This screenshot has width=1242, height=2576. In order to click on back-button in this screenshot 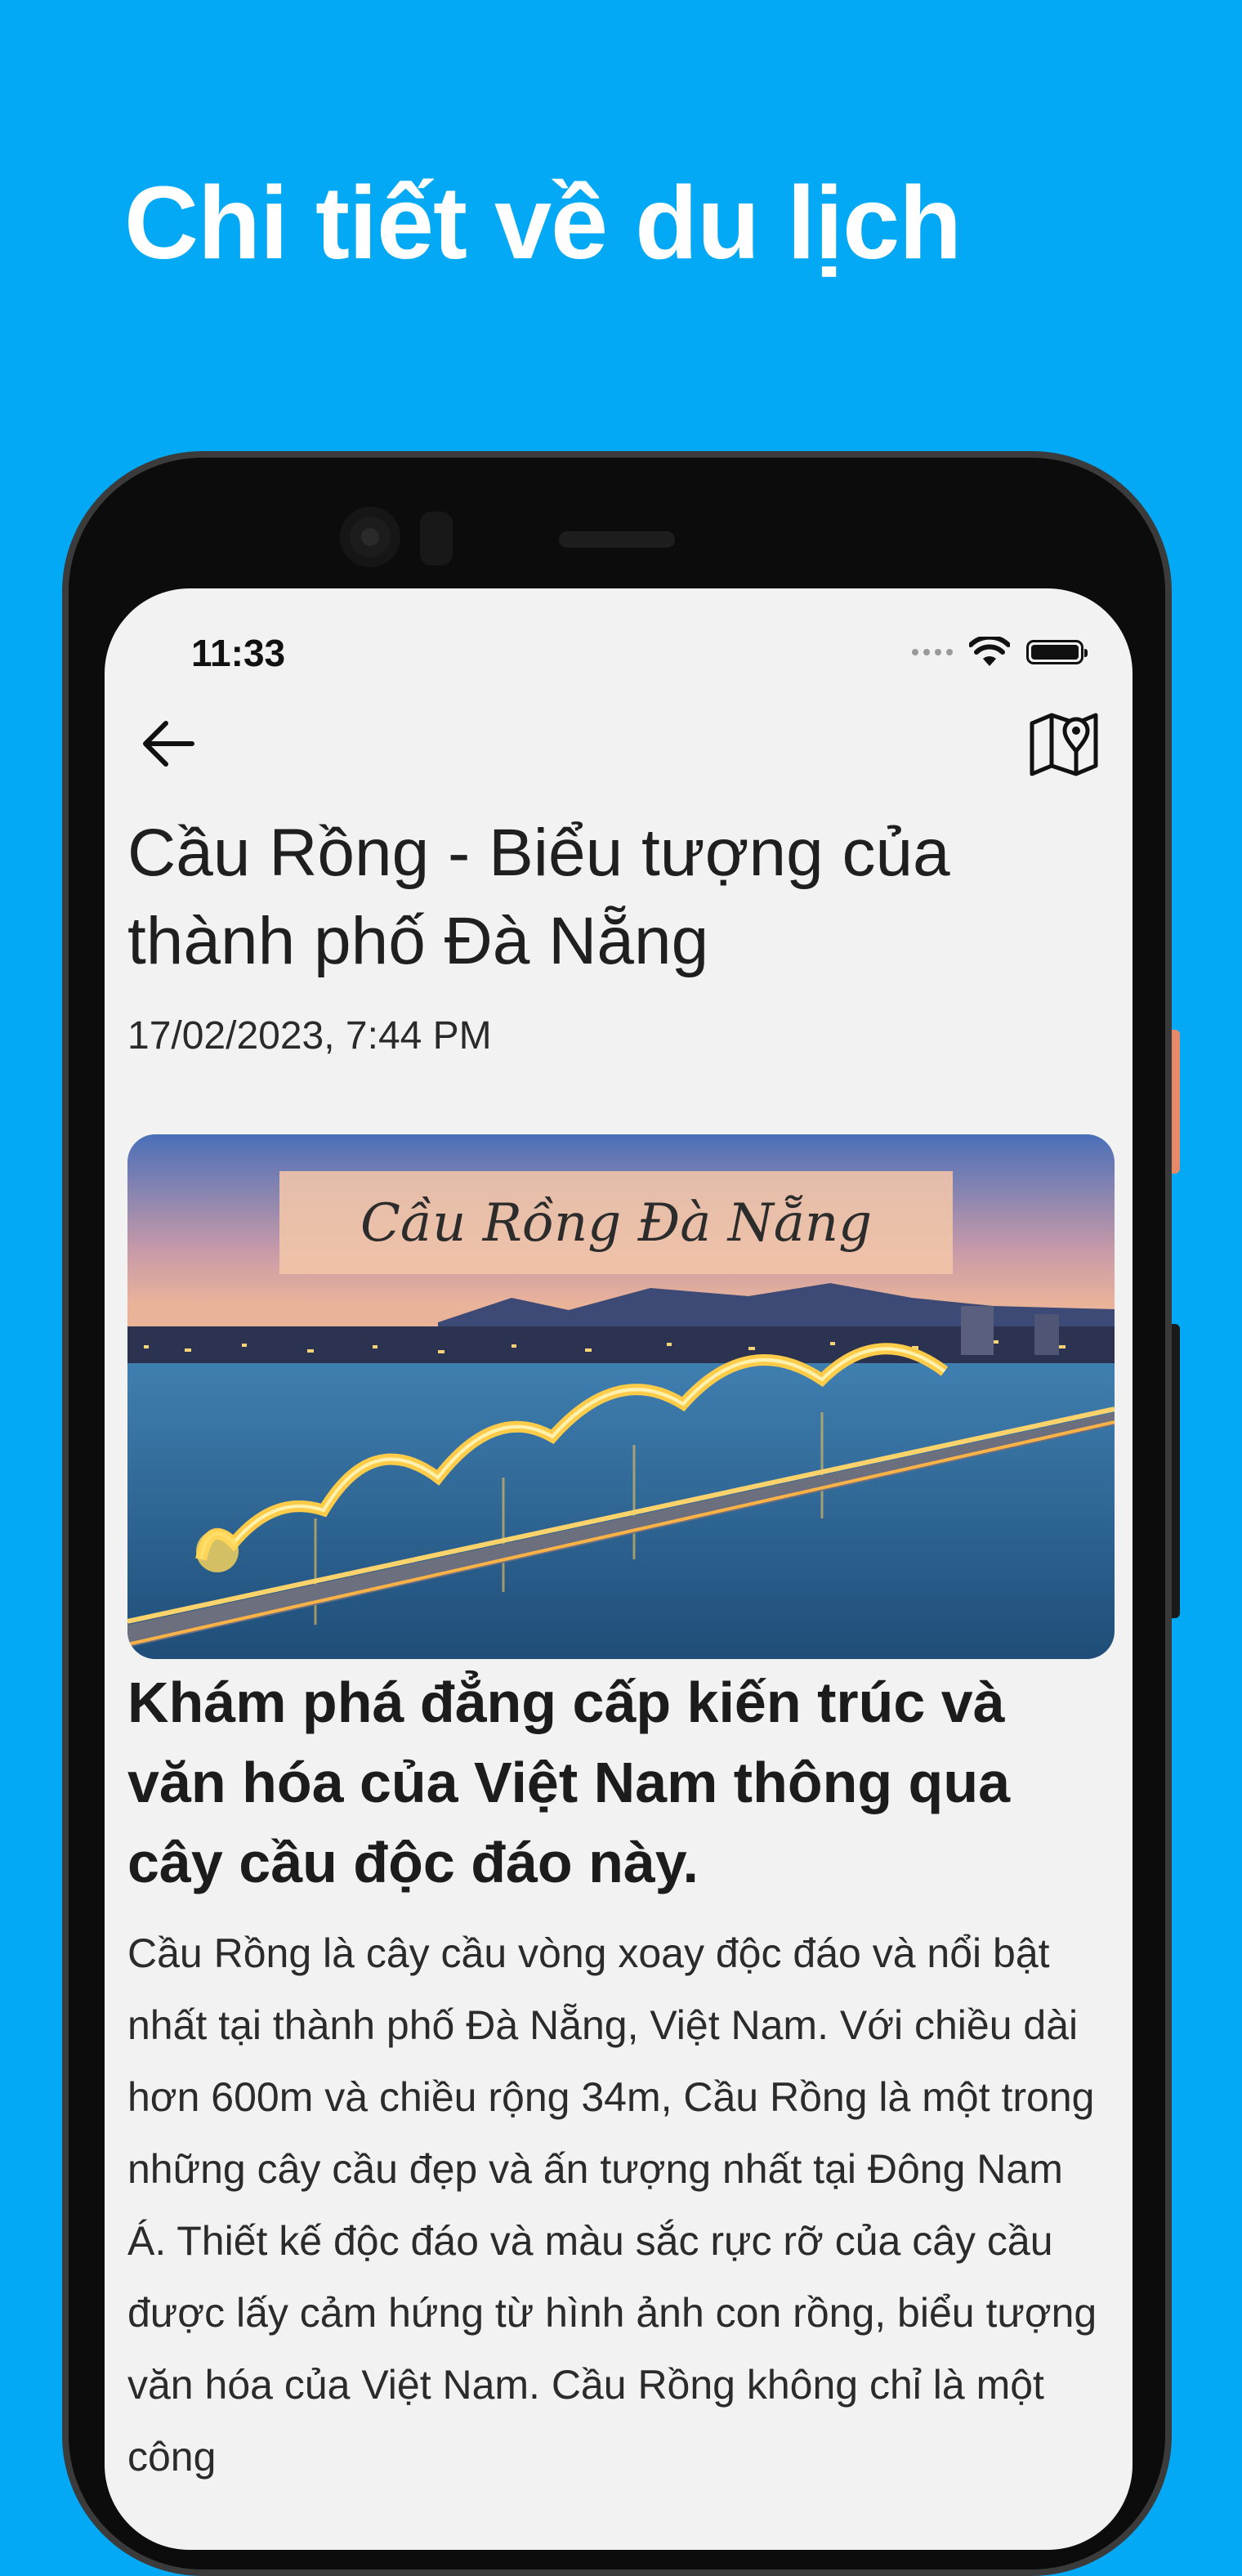, I will do `click(169, 743)`.